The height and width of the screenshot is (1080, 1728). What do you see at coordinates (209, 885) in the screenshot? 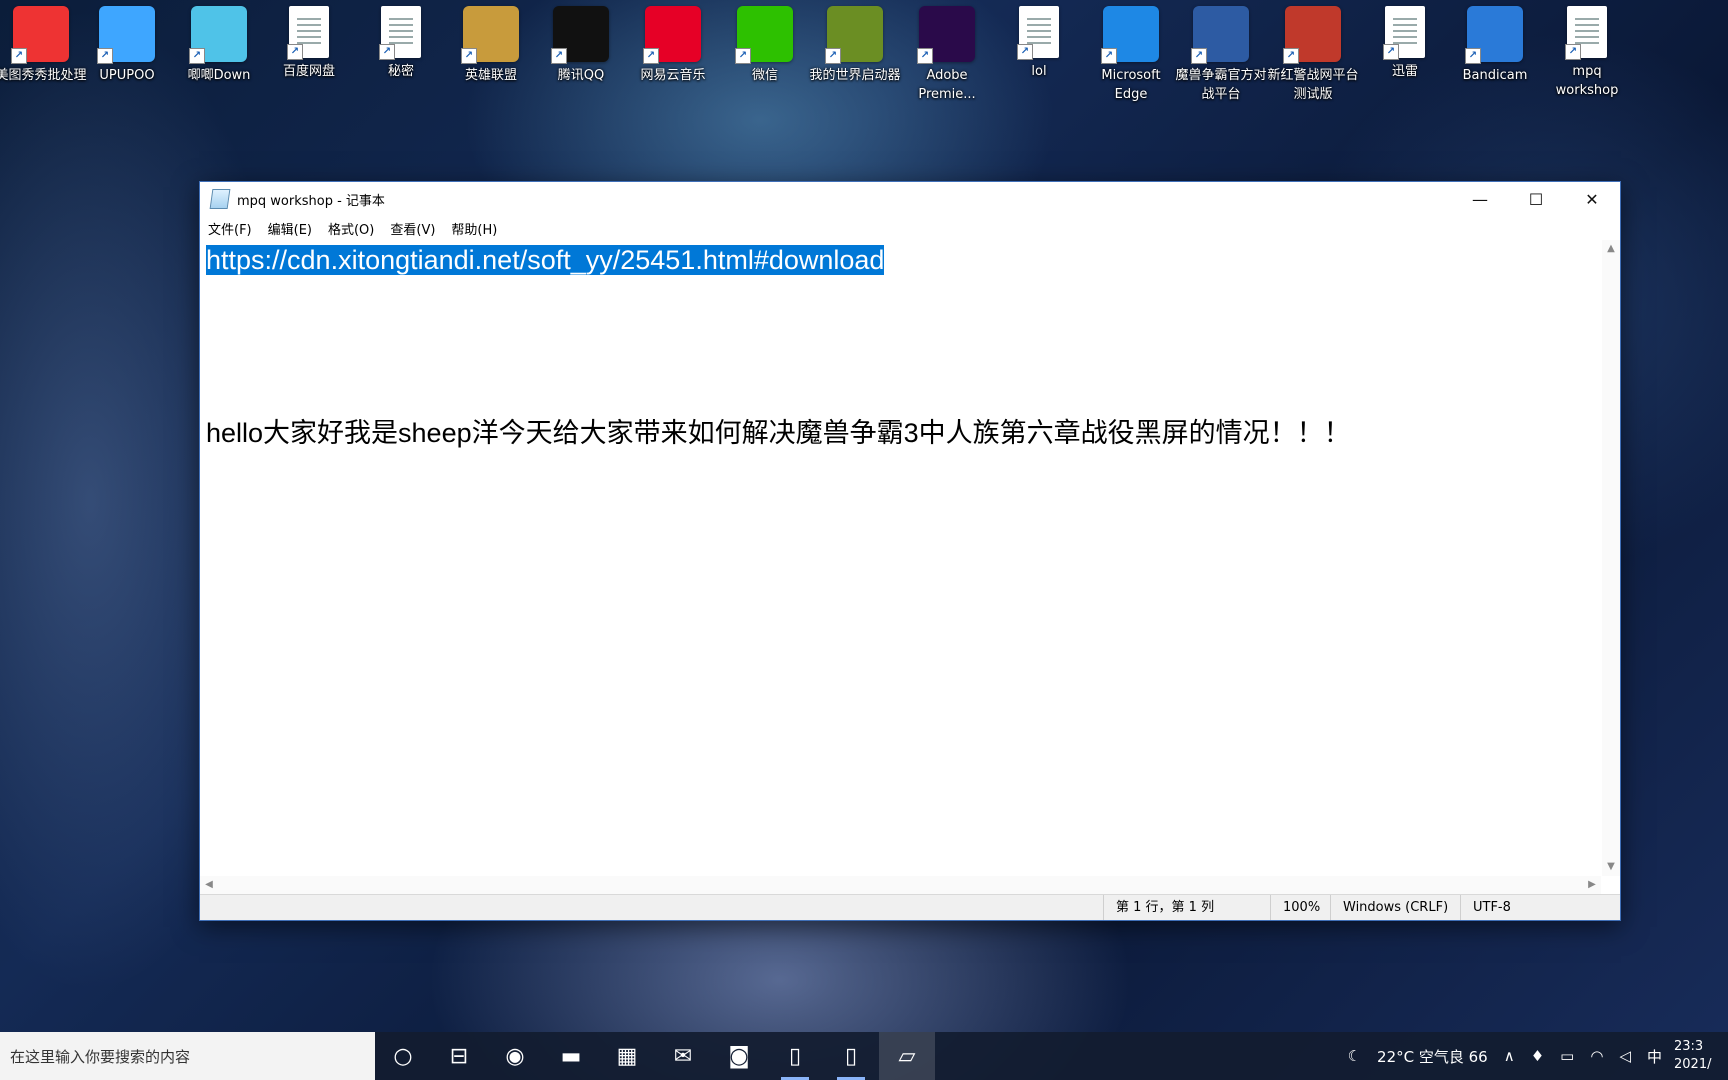
I see `scroll-left-icon: ◀` at bounding box center [209, 885].